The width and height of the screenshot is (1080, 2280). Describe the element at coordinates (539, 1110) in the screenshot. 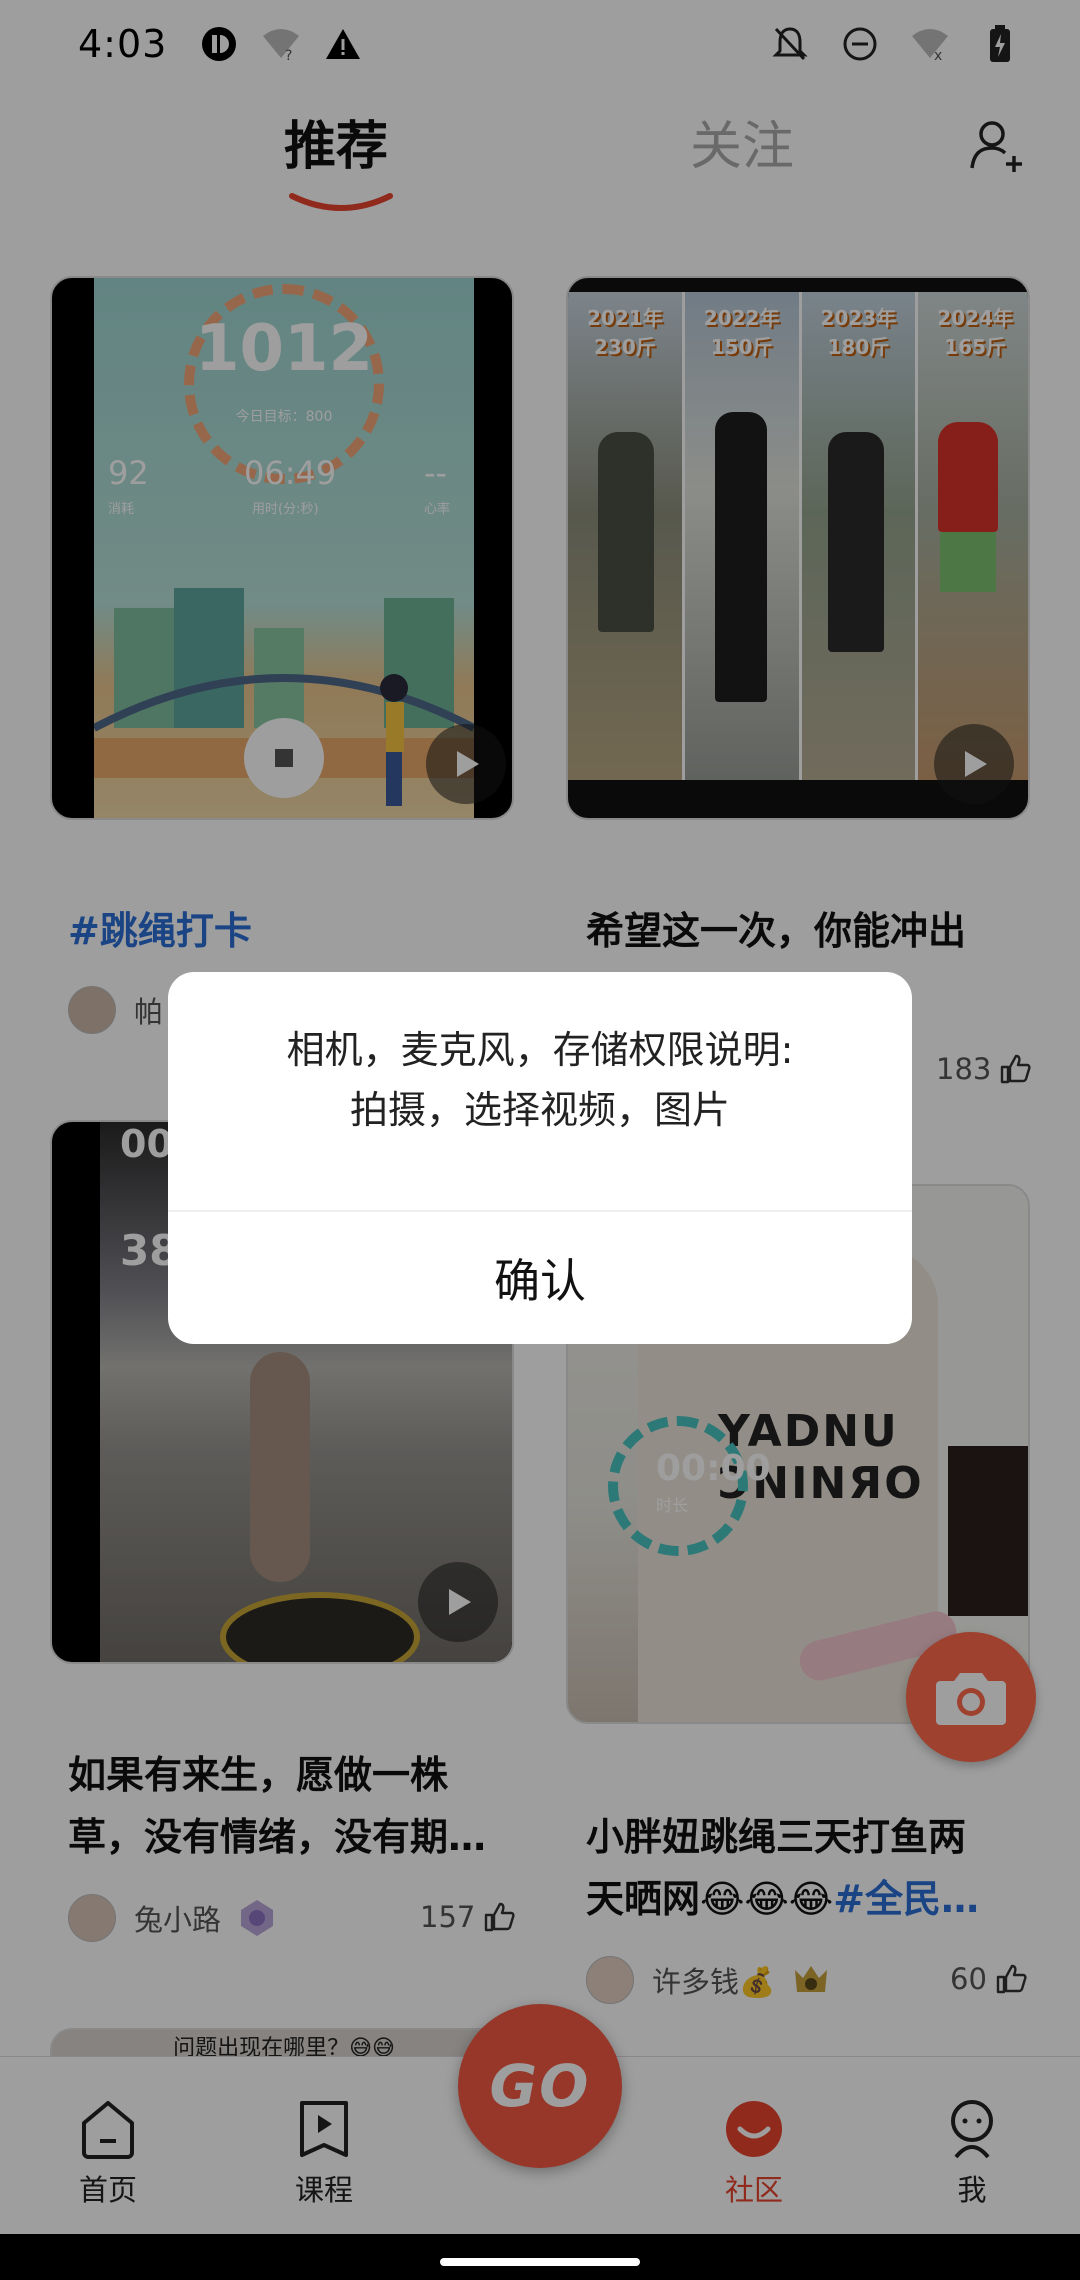

I see `dialog-message-line: 拍摄，选择视频，图片` at that location.